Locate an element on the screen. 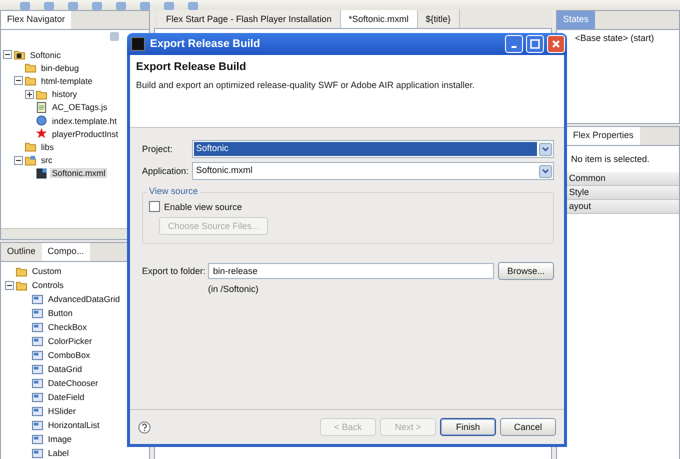  tree-item: bin-debug is located at coordinates (60, 67).